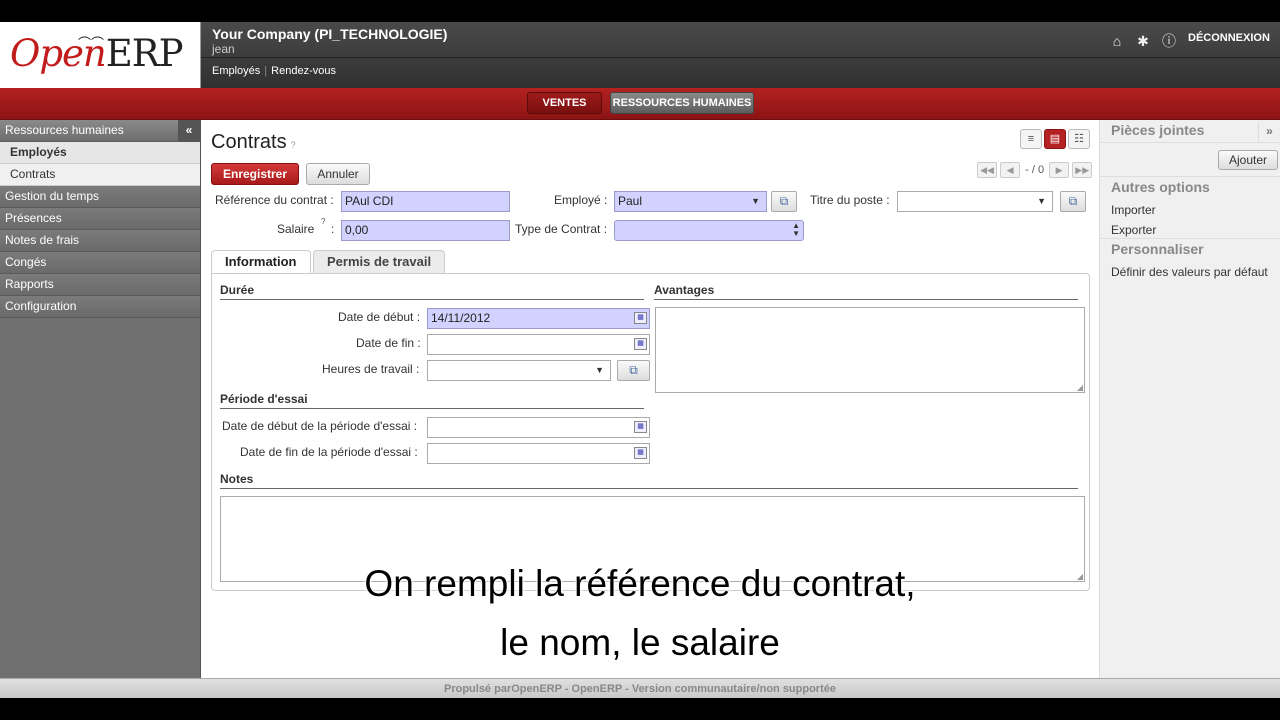 The height and width of the screenshot is (720, 1280). I want to click on tab-information: Information, so click(261, 262).